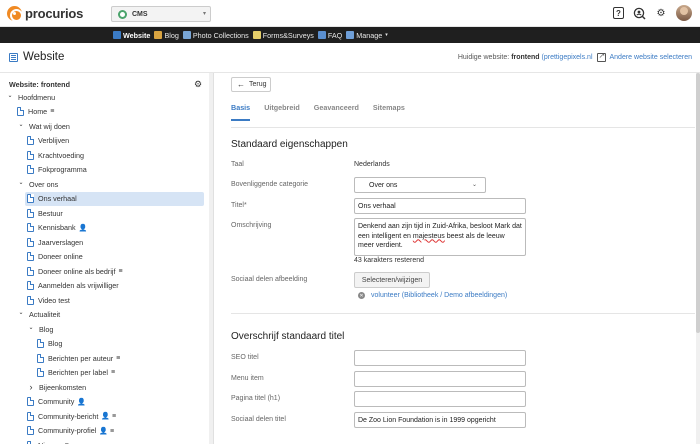  I want to click on tabs-divider, so click(463, 127).